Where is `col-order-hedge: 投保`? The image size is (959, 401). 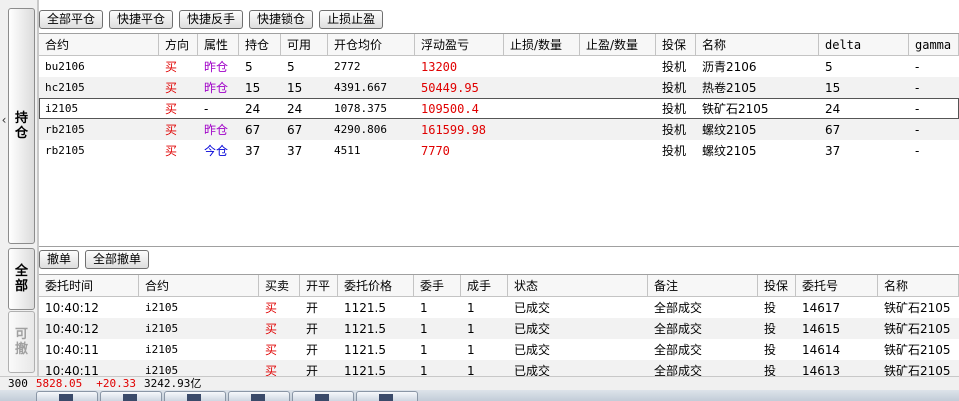 col-order-hedge: 投保 is located at coordinates (777, 285).